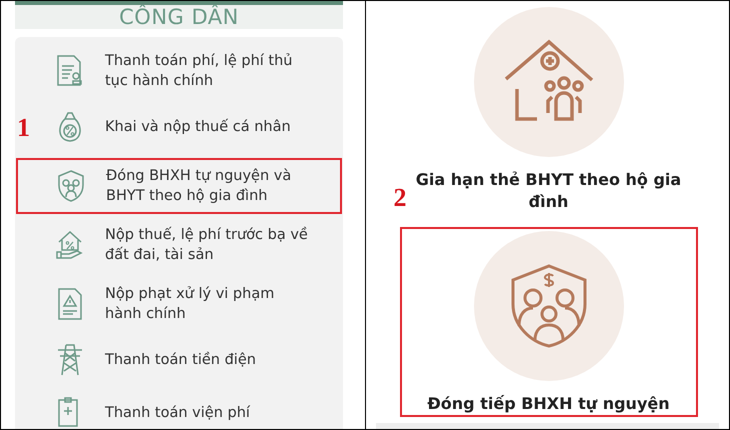  What do you see at coordinates (190, 360) in the screenshot?
I see `menu-item: Thanh toán tiền điện` at bounding box center [190, 360].